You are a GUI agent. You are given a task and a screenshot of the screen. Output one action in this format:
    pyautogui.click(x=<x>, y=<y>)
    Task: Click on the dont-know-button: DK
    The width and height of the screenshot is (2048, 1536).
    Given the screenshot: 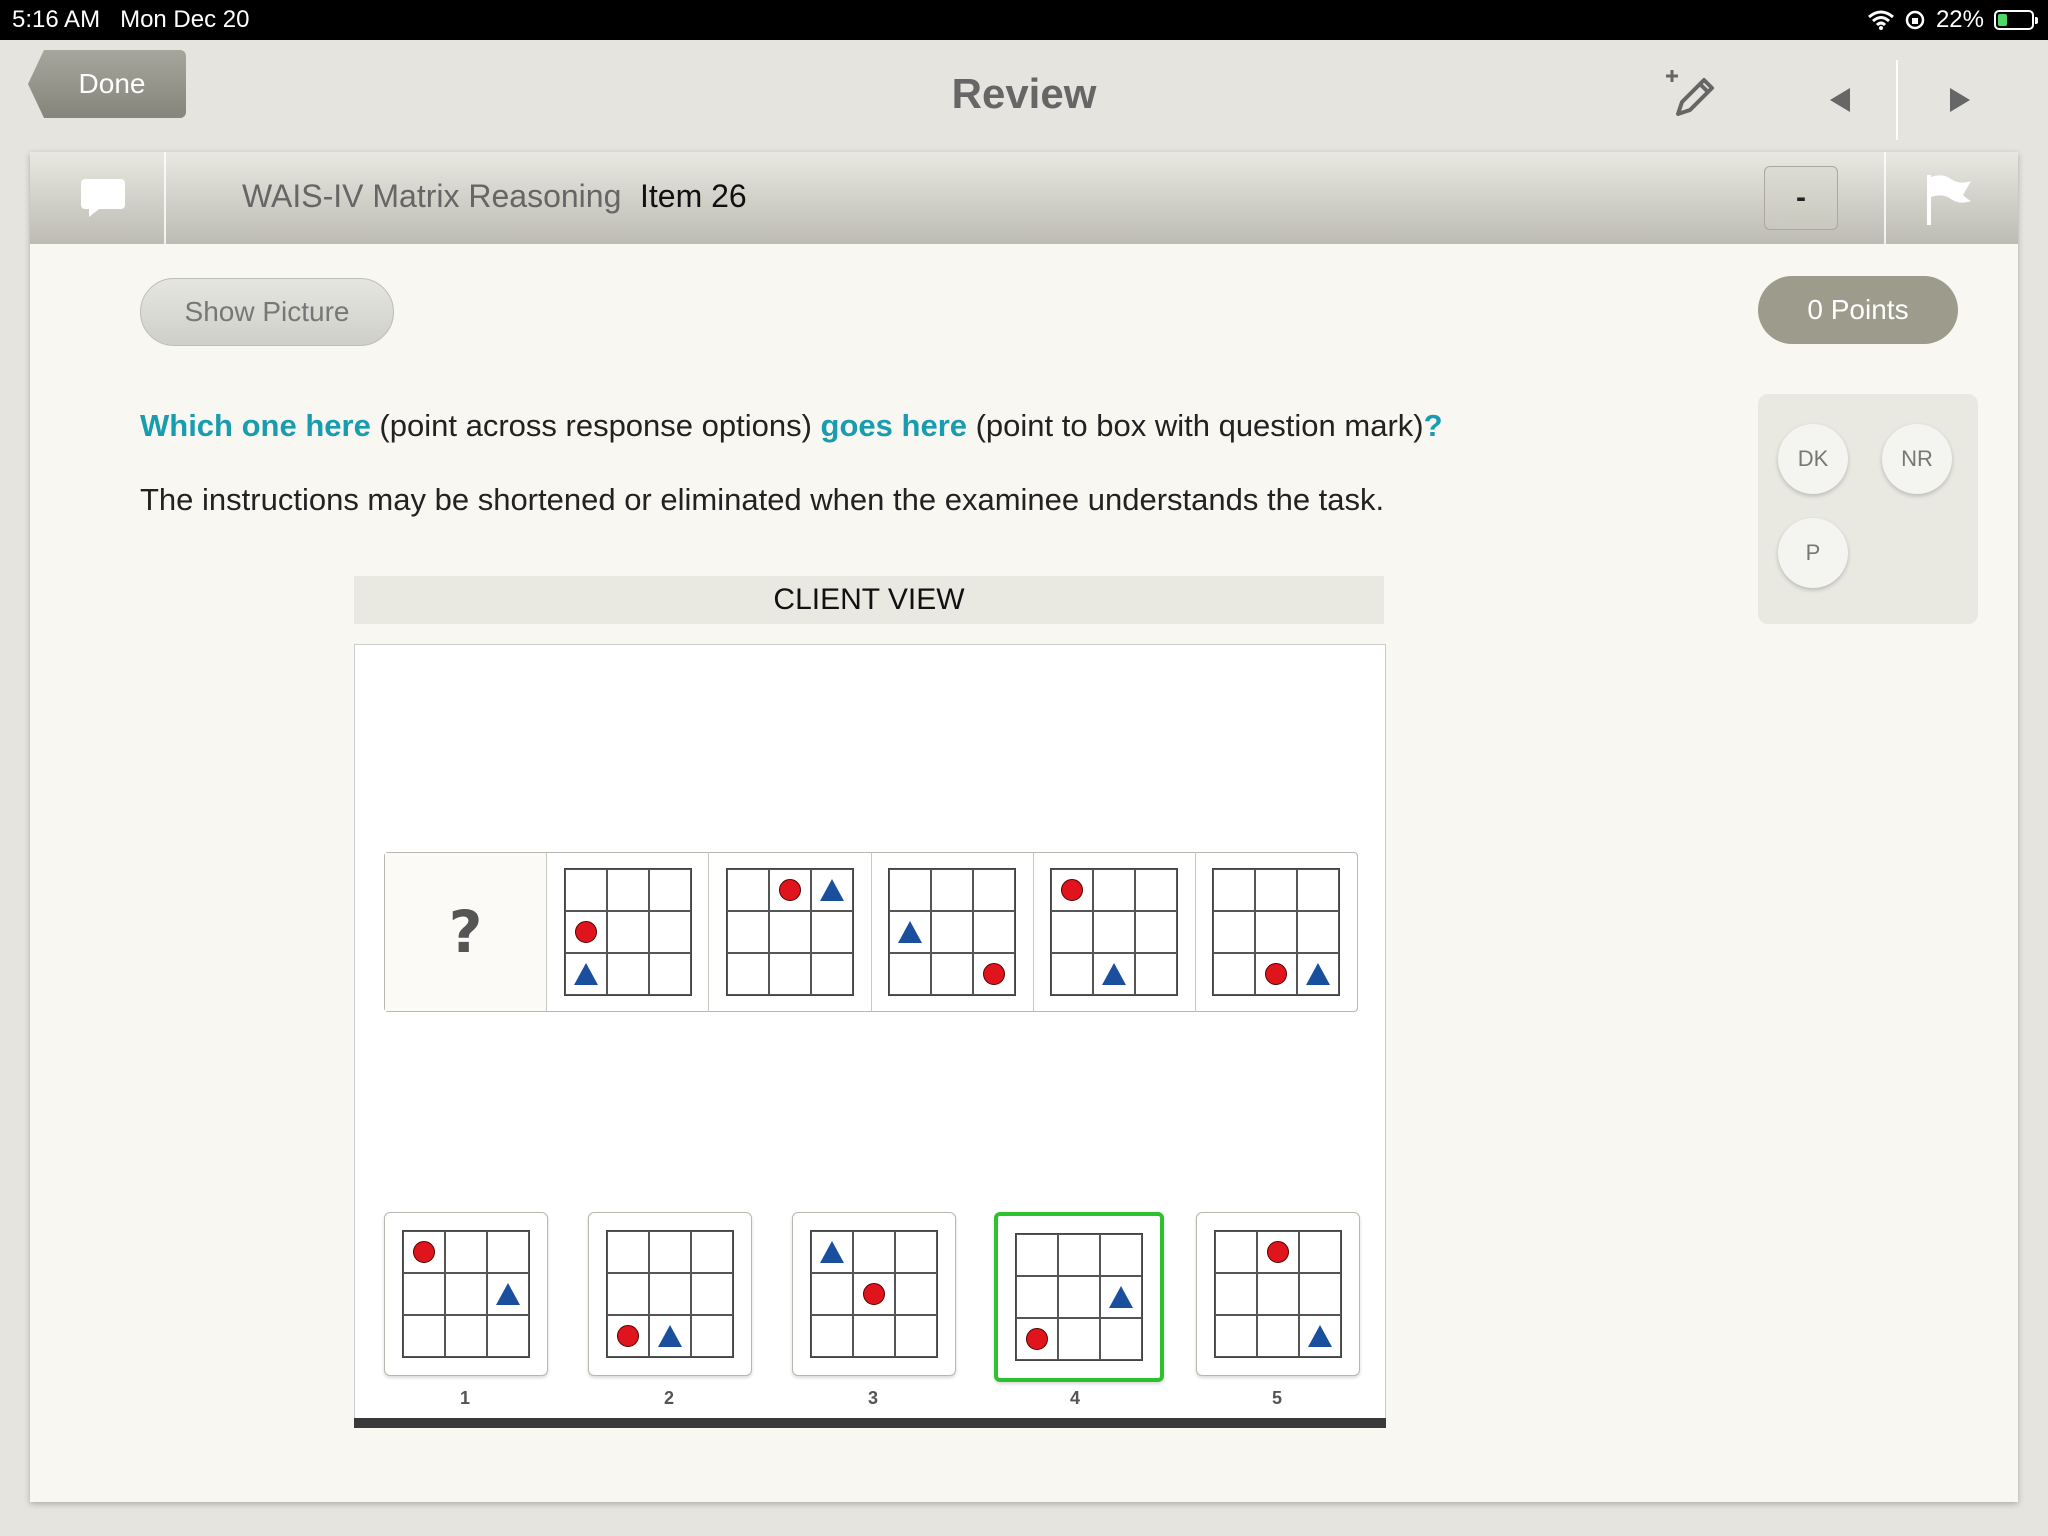 What is the action you would take?
    pyautogui.click(x=1813, y=459)
    